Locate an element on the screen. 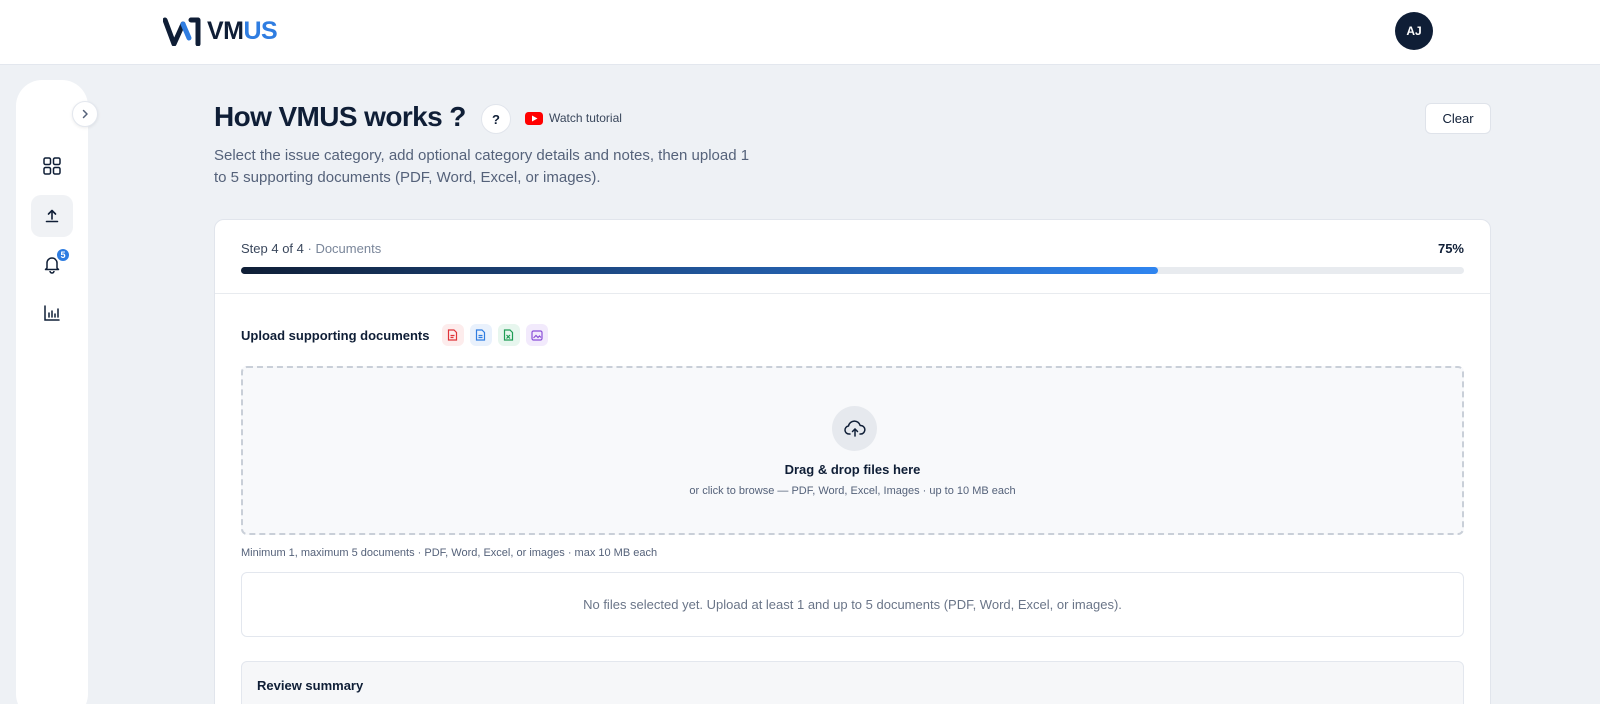  step-subtitle: · Documents is located at coordinates (342, 248).